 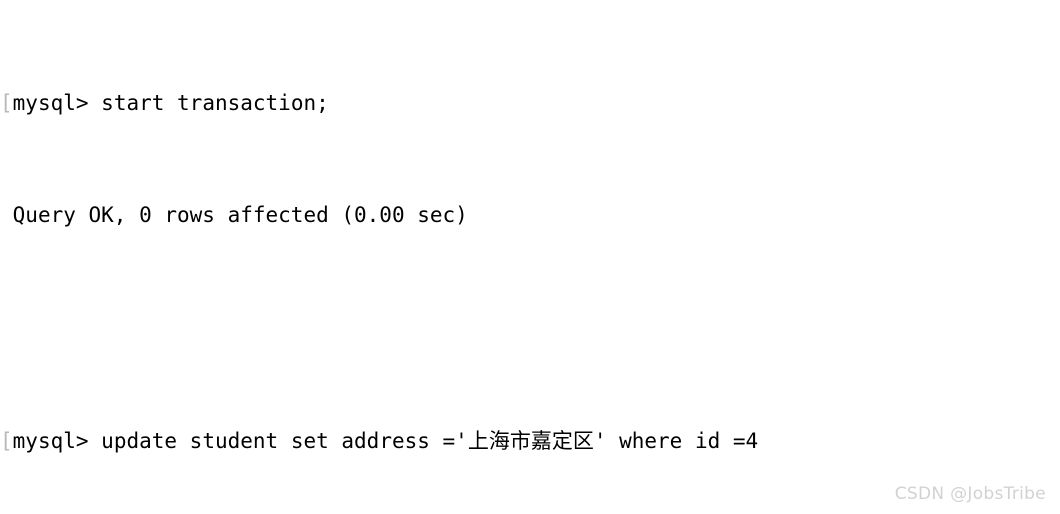 What do you see at coordinates (474, 215) in the screenshot?
I see `terminal-line-query-ok-0-rows: Query OK, 0 rows affected (0.00 sec)` at bounding box center [474, 215].